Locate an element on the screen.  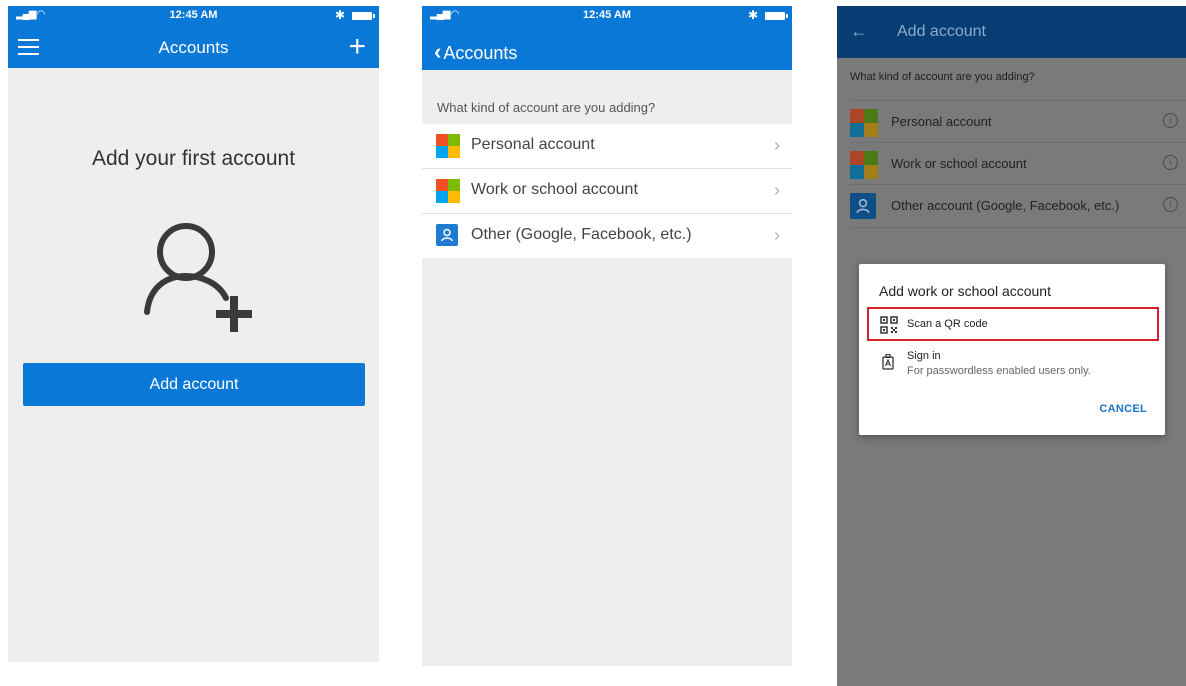
list-item-label: Other account (Google, Facebook, etc.) is located at coordinates (1005, 205).